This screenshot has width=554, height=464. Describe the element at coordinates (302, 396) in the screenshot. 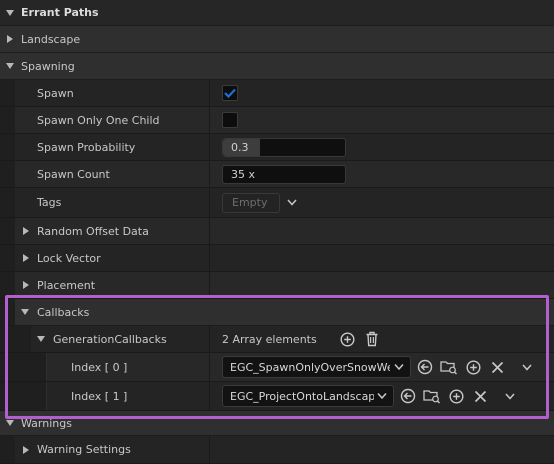

I see `asset-name: EGC_ProjectOntoLandscape` at that location.